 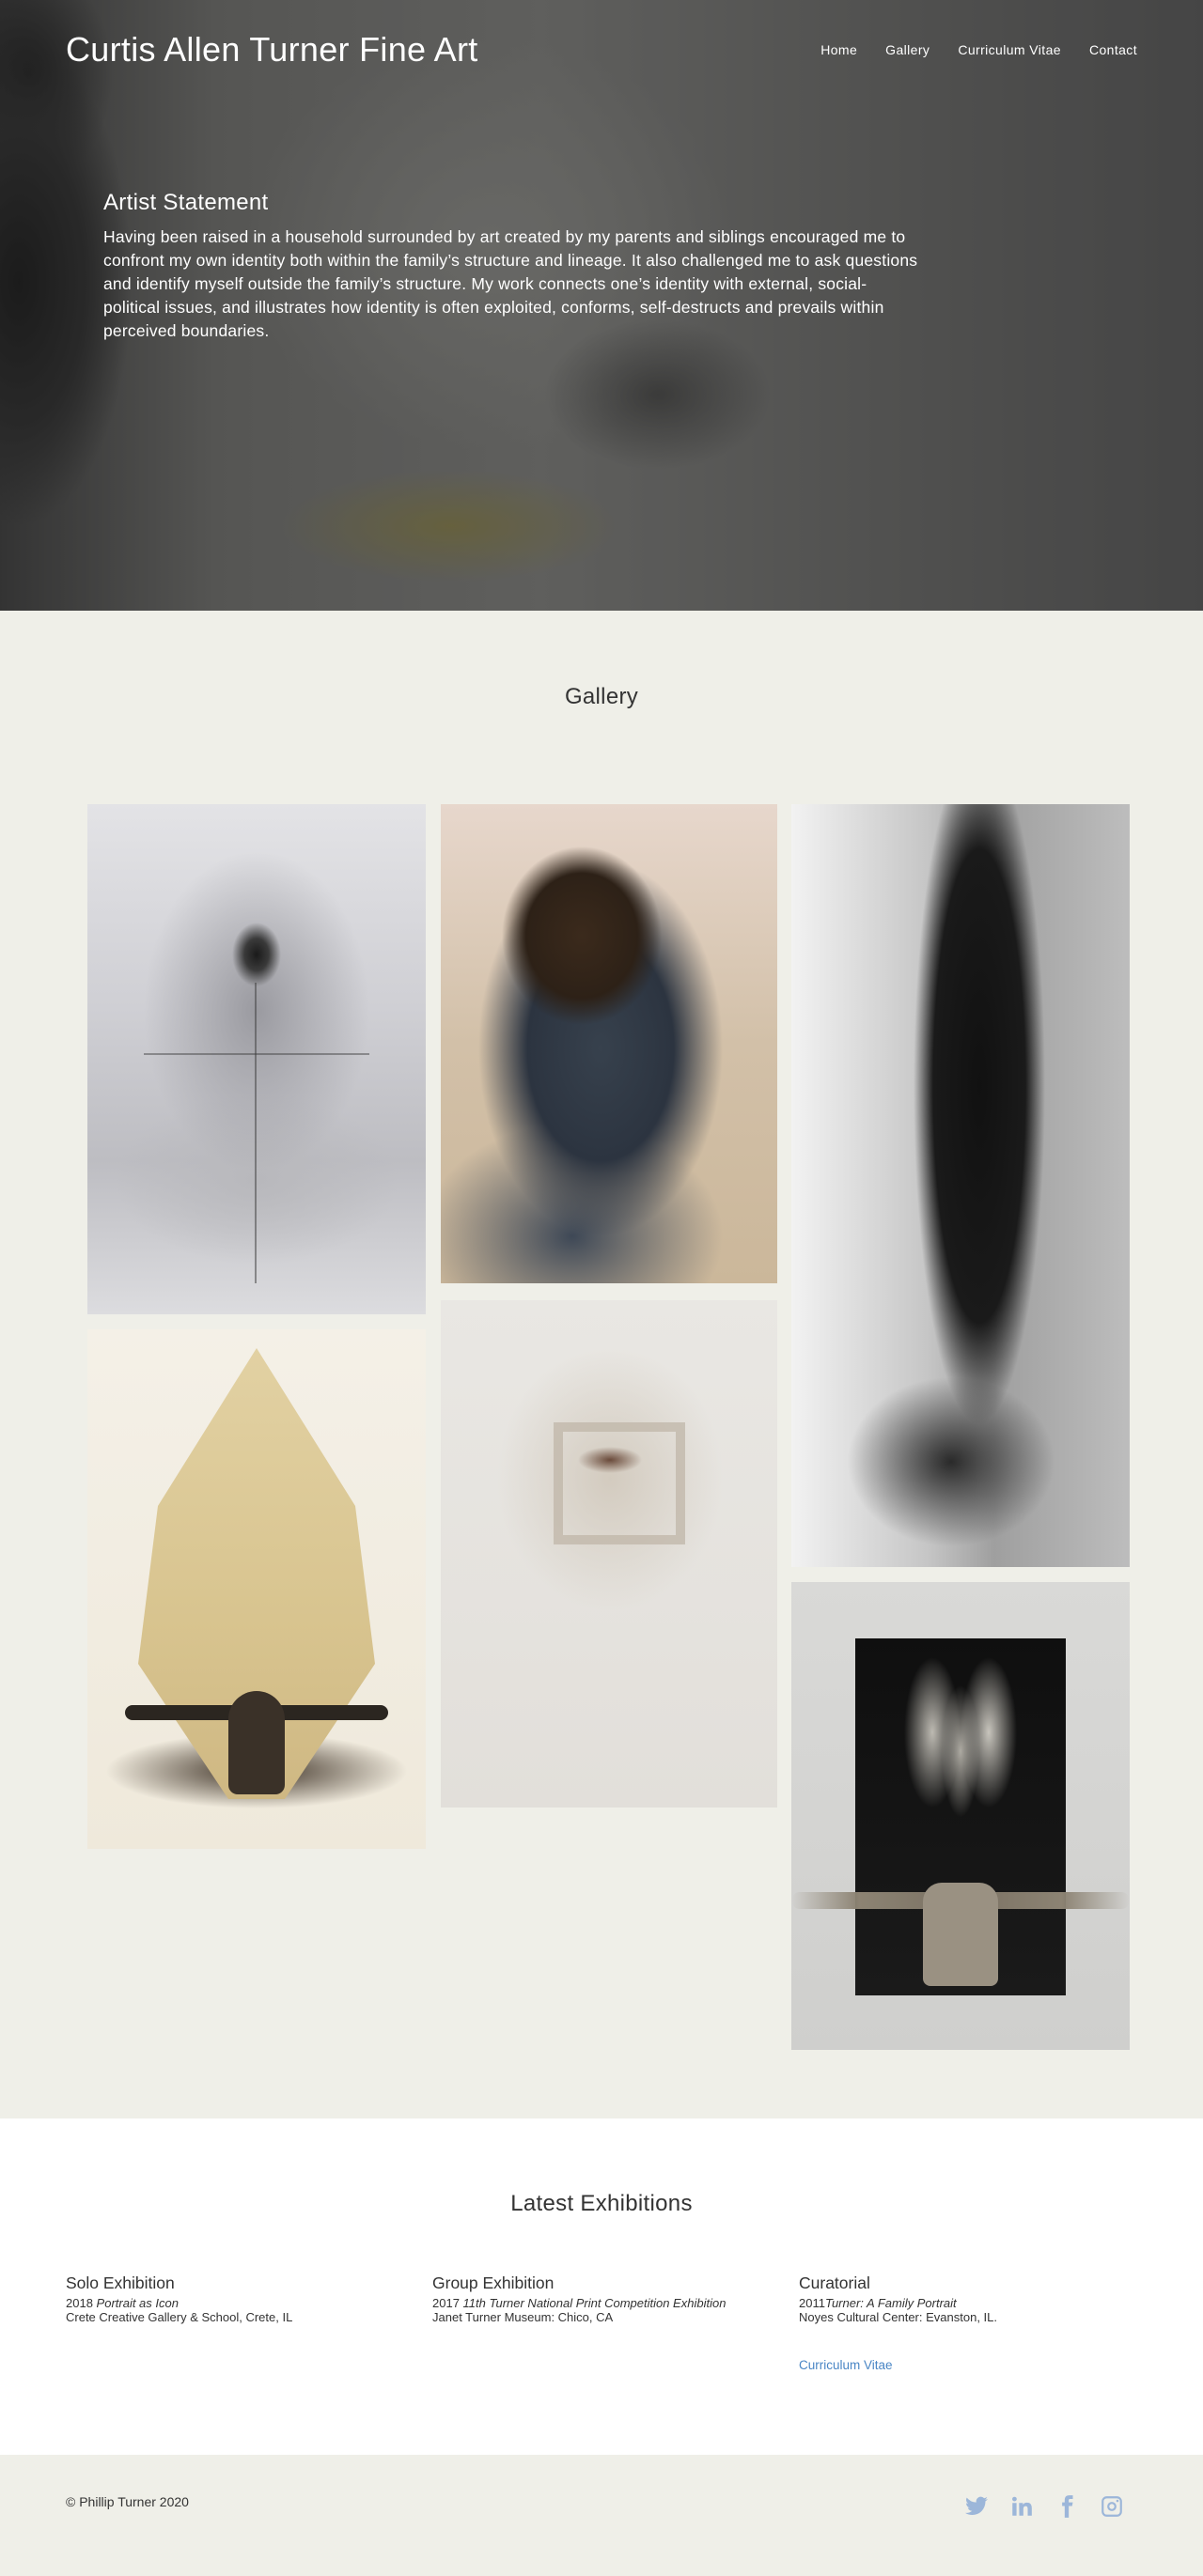 What do you see at coordinates (834, 2283) in the screenshot?
I see `curatorial-title: Curatorial` at bounding box center [834, 2283].